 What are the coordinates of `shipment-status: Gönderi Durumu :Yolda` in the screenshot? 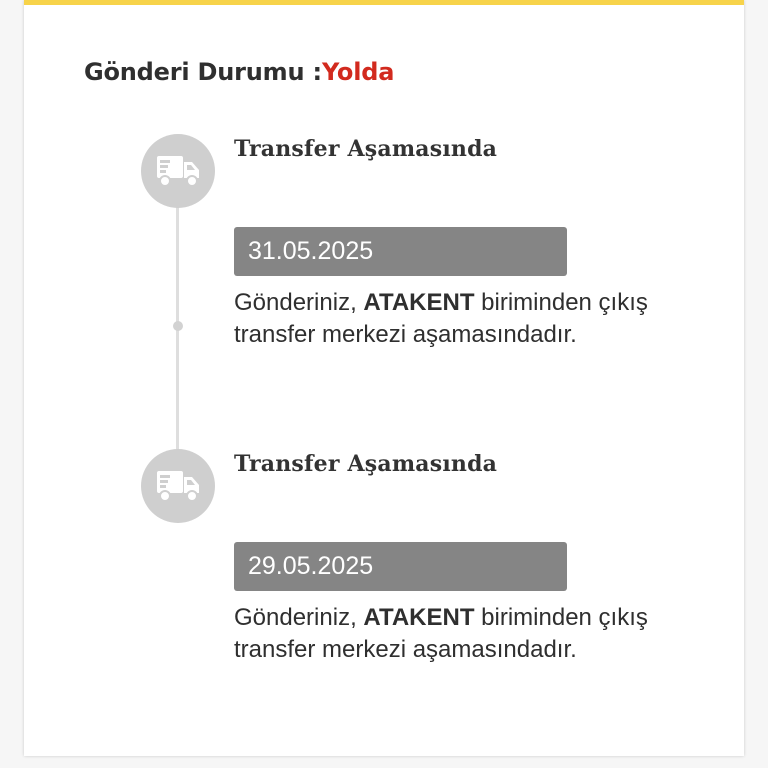 It's located at (239, 72).